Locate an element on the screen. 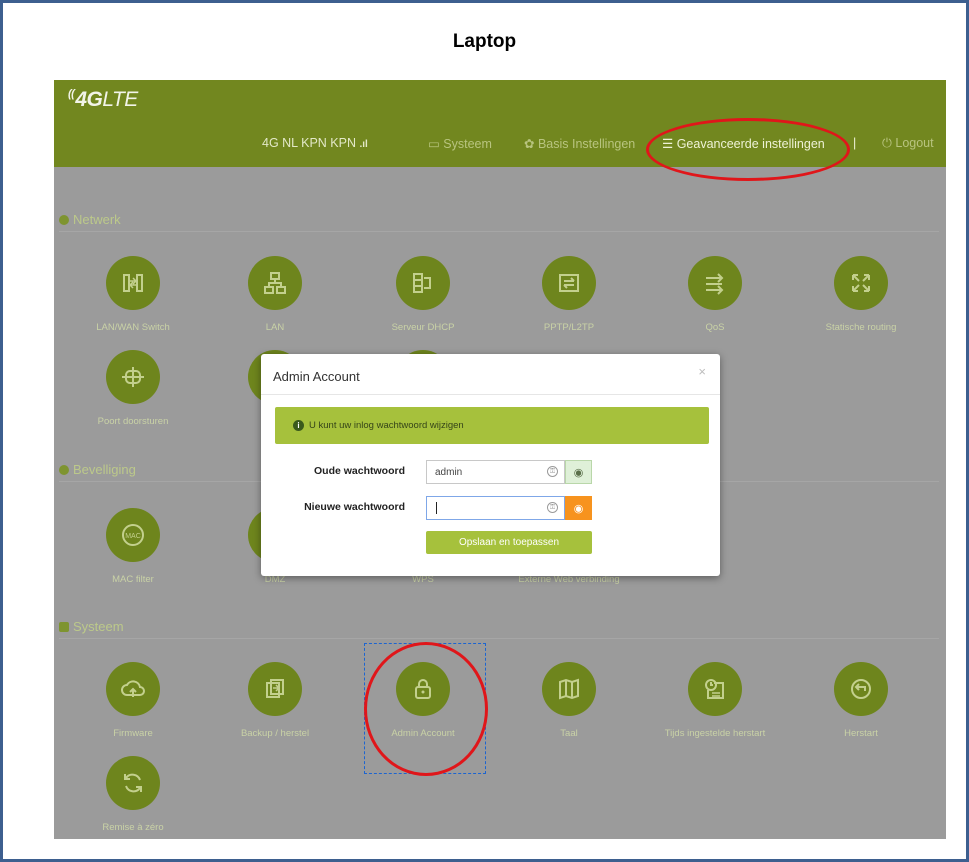  tile-dhcp-server: Serveur DHCP is located at coordinates (423, 294).